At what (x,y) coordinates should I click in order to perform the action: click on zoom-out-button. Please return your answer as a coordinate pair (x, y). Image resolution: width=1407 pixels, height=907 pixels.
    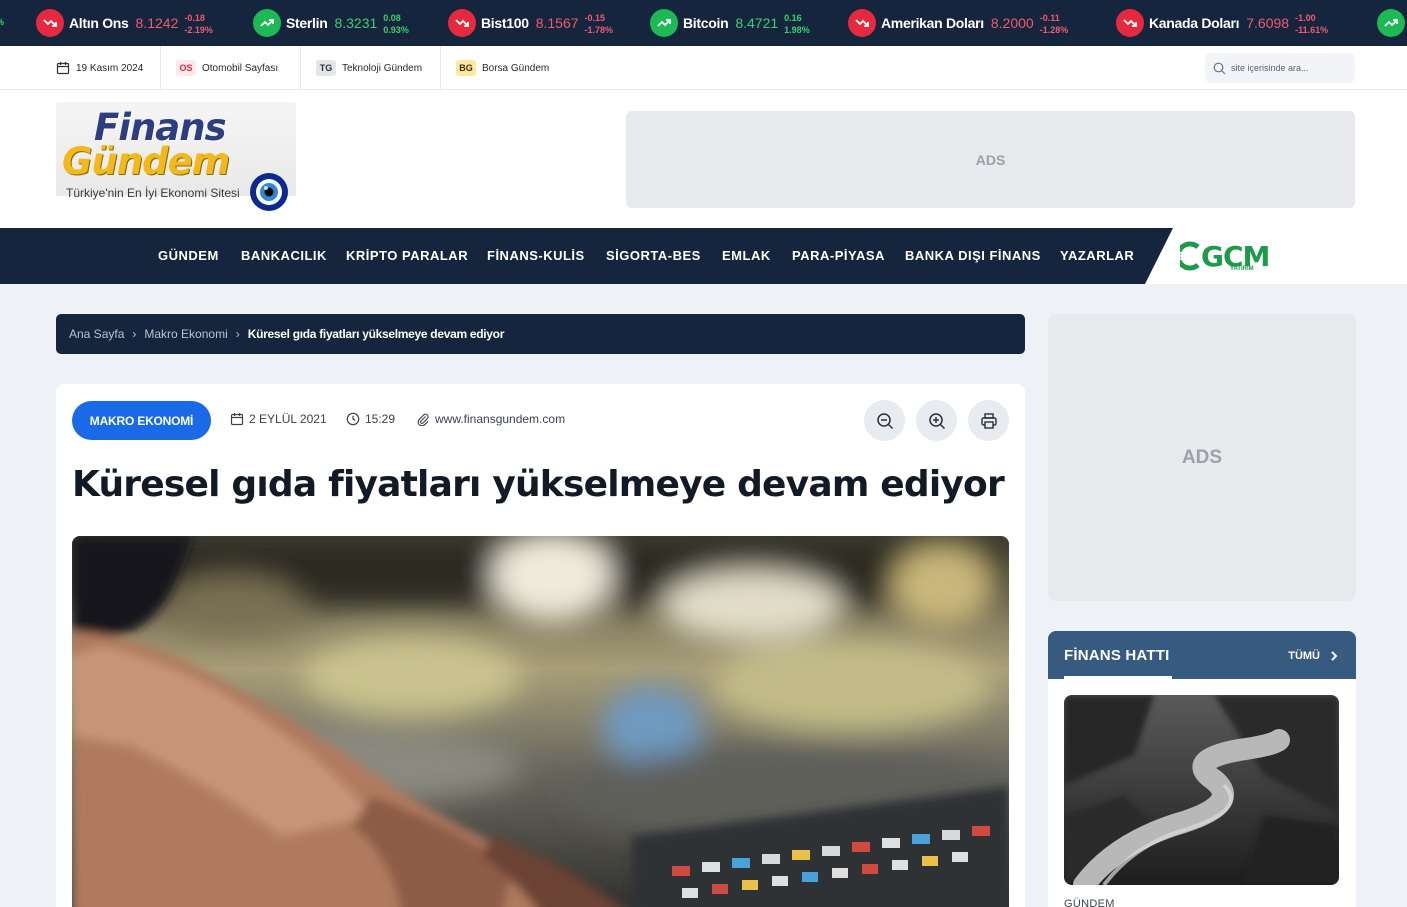
    Looking at the image, I should click on (884, 420).